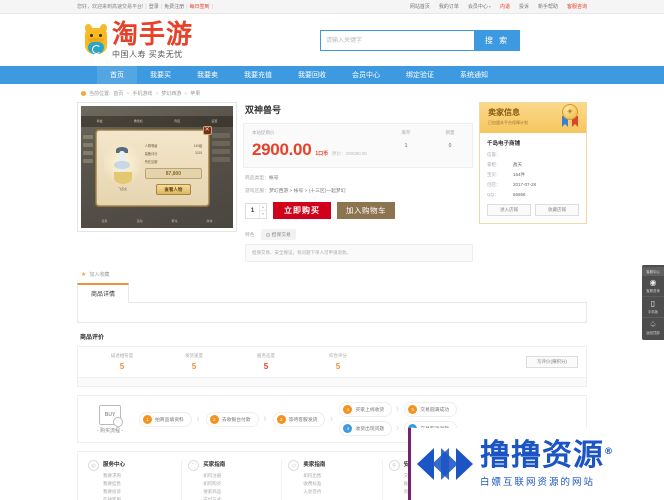 The height and width of the screenshot is (500, 664). I want to click on stock-header: 库存, so click(406, 132).